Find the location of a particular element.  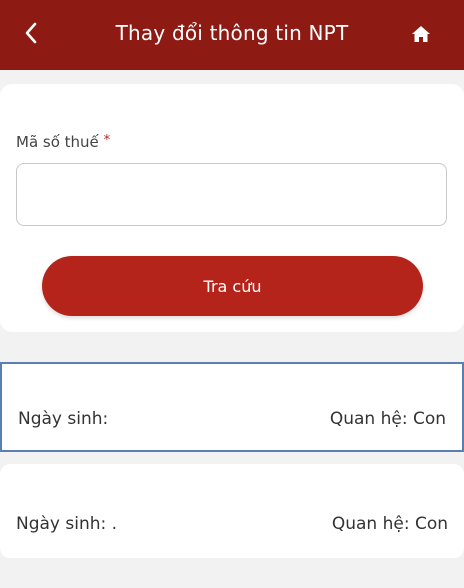

tax-code-label: Mã số thuế * is located at coordinates (63, 142).